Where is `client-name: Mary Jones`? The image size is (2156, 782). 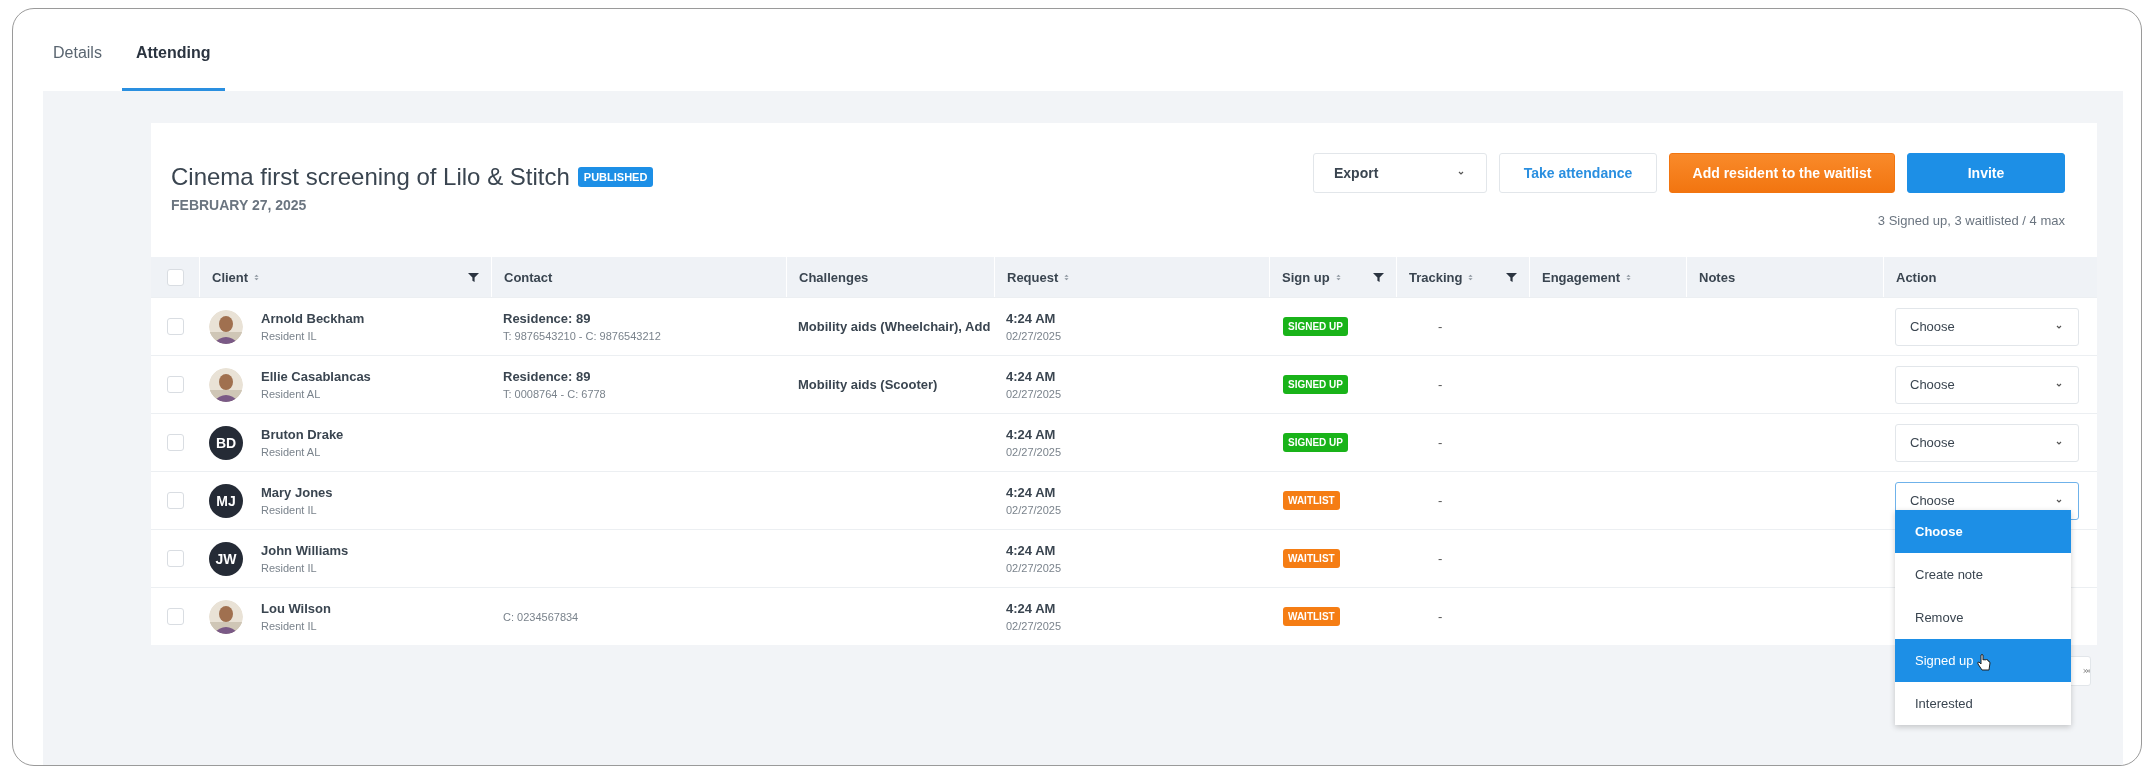 client-name: Mary Jones is located at coordinates (297, 492).